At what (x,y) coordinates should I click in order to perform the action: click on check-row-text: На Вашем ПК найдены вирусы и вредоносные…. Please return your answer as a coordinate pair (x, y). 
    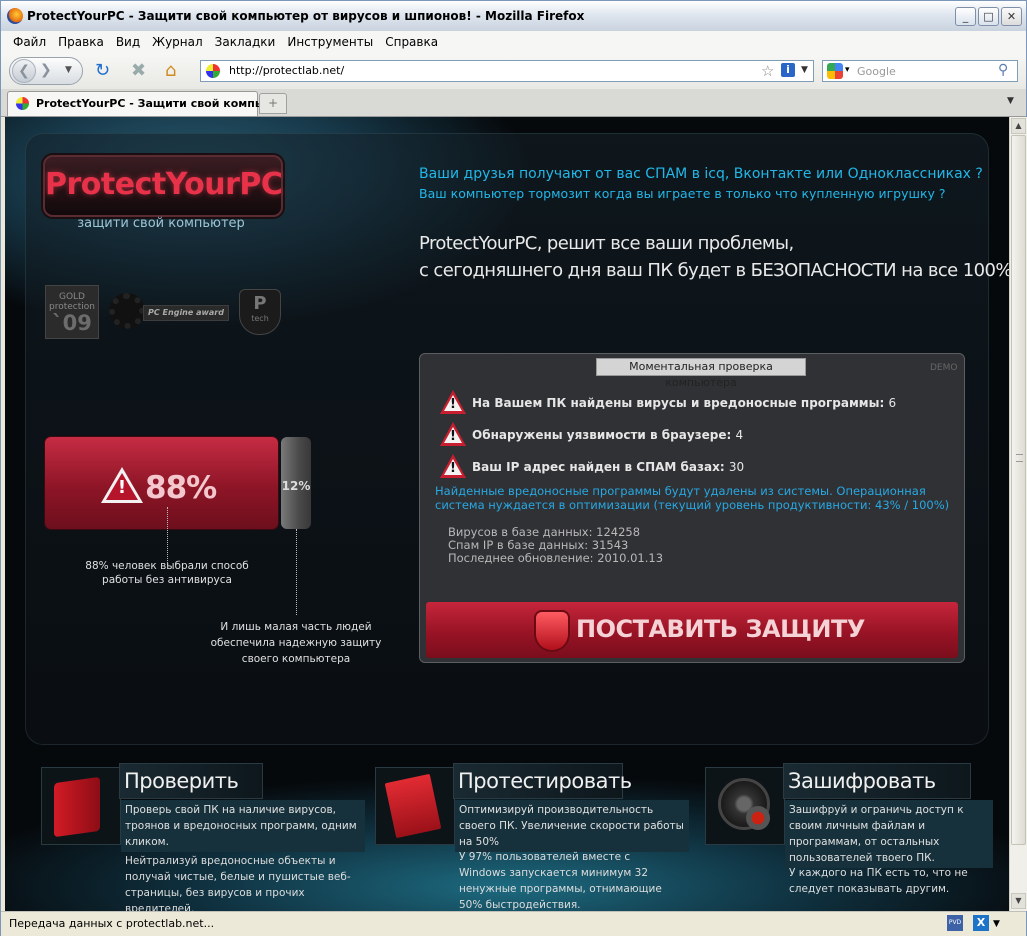
    Looking at the image, I should click on (684, 403).